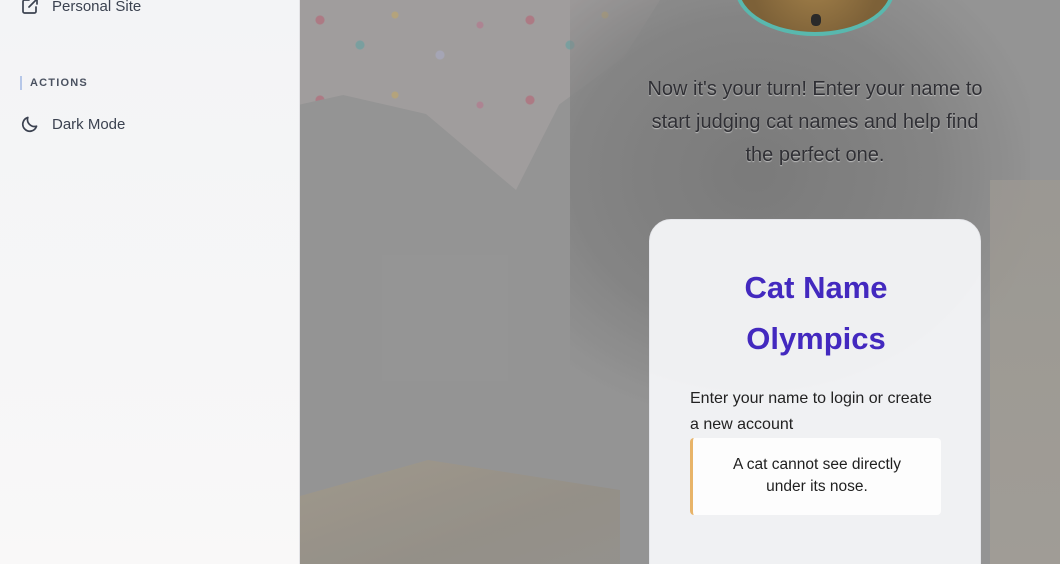 This screenshot has width=1060, height=564. I want to click on sidebar-item-dark-mode: Dark Mode, so click(72, 124).